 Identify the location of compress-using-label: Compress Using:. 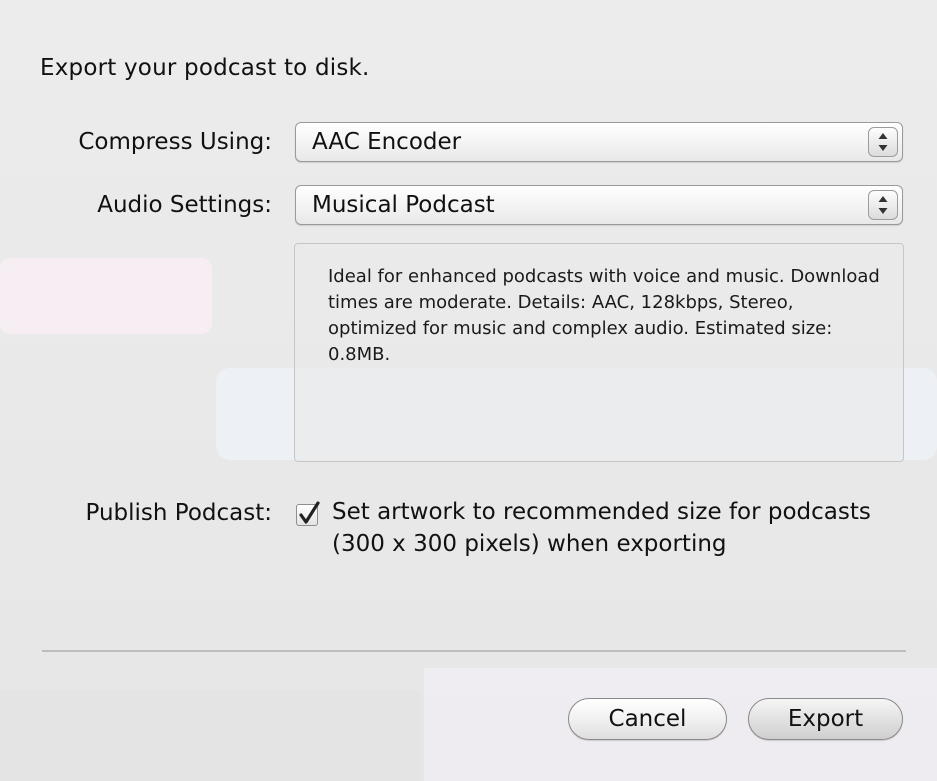
(175, 142).